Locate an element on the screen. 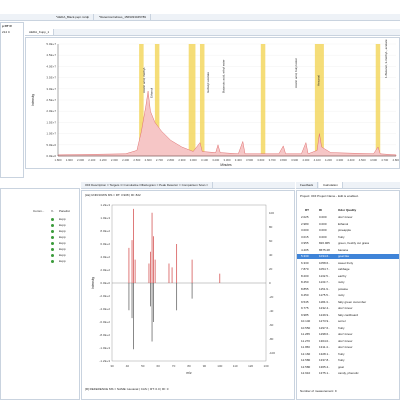 The image size is (400, 400). spec-x-tick: 50 is located at coordinates (143, 366).